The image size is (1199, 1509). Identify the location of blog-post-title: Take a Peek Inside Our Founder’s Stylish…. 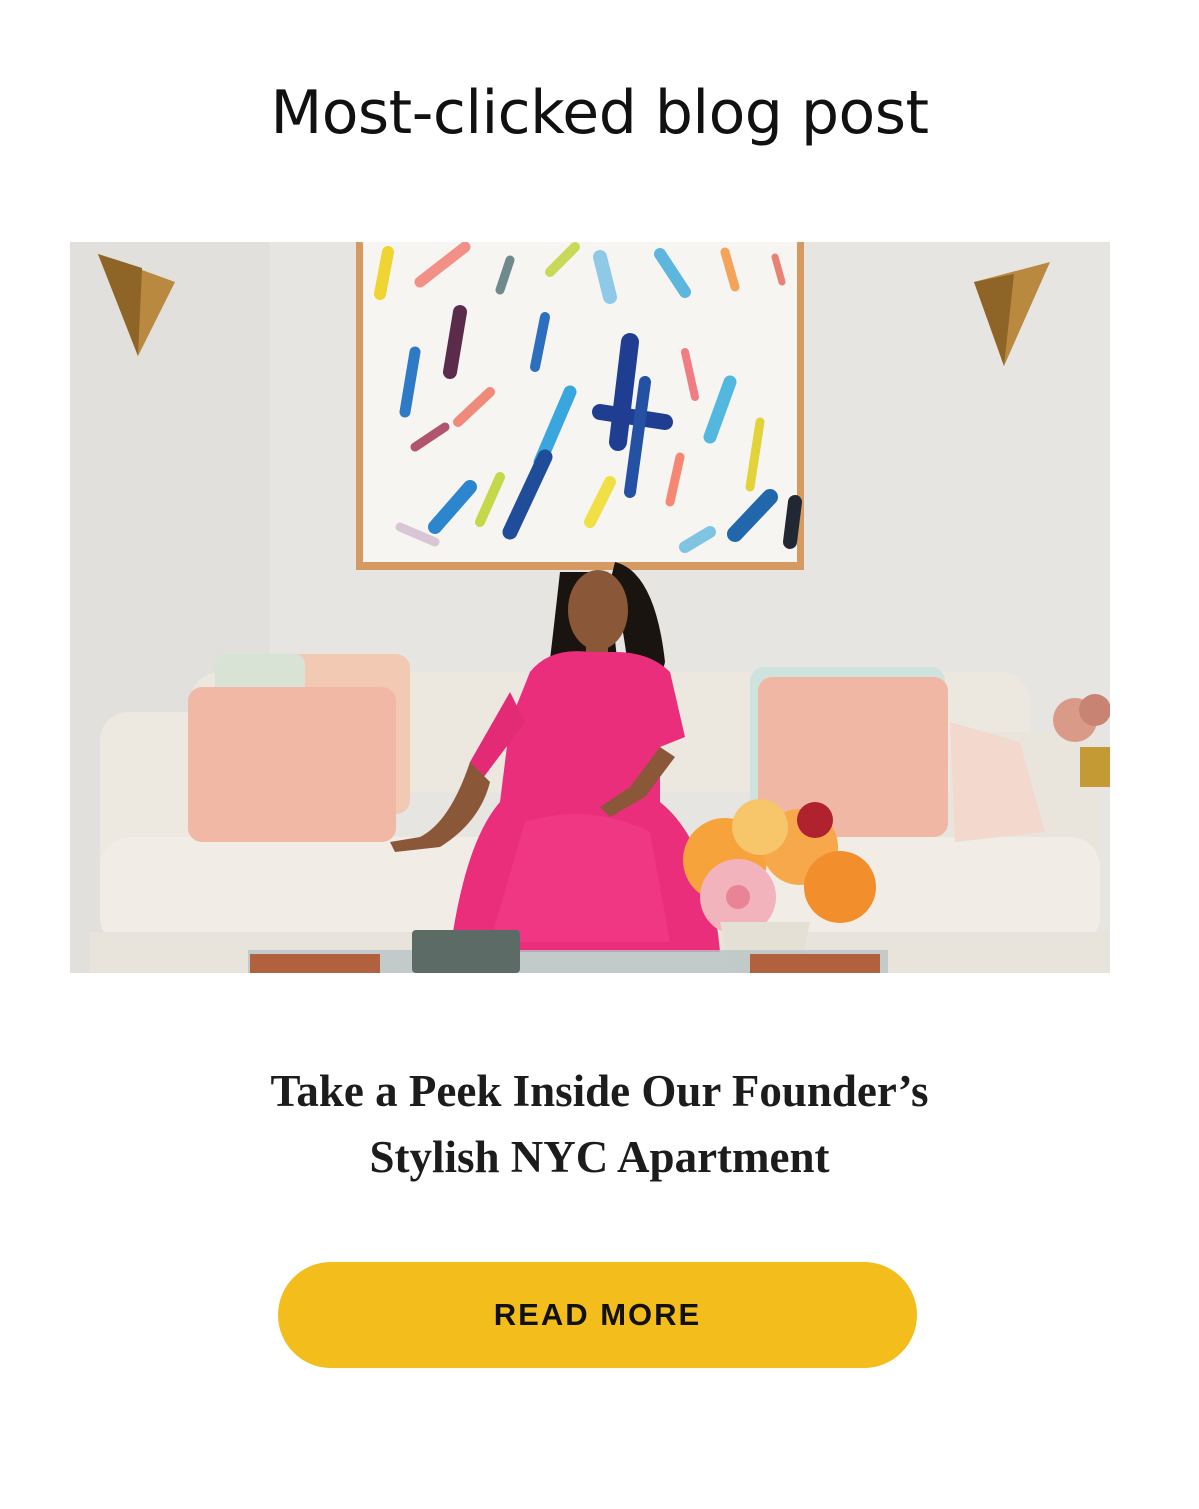
(599, 1124).